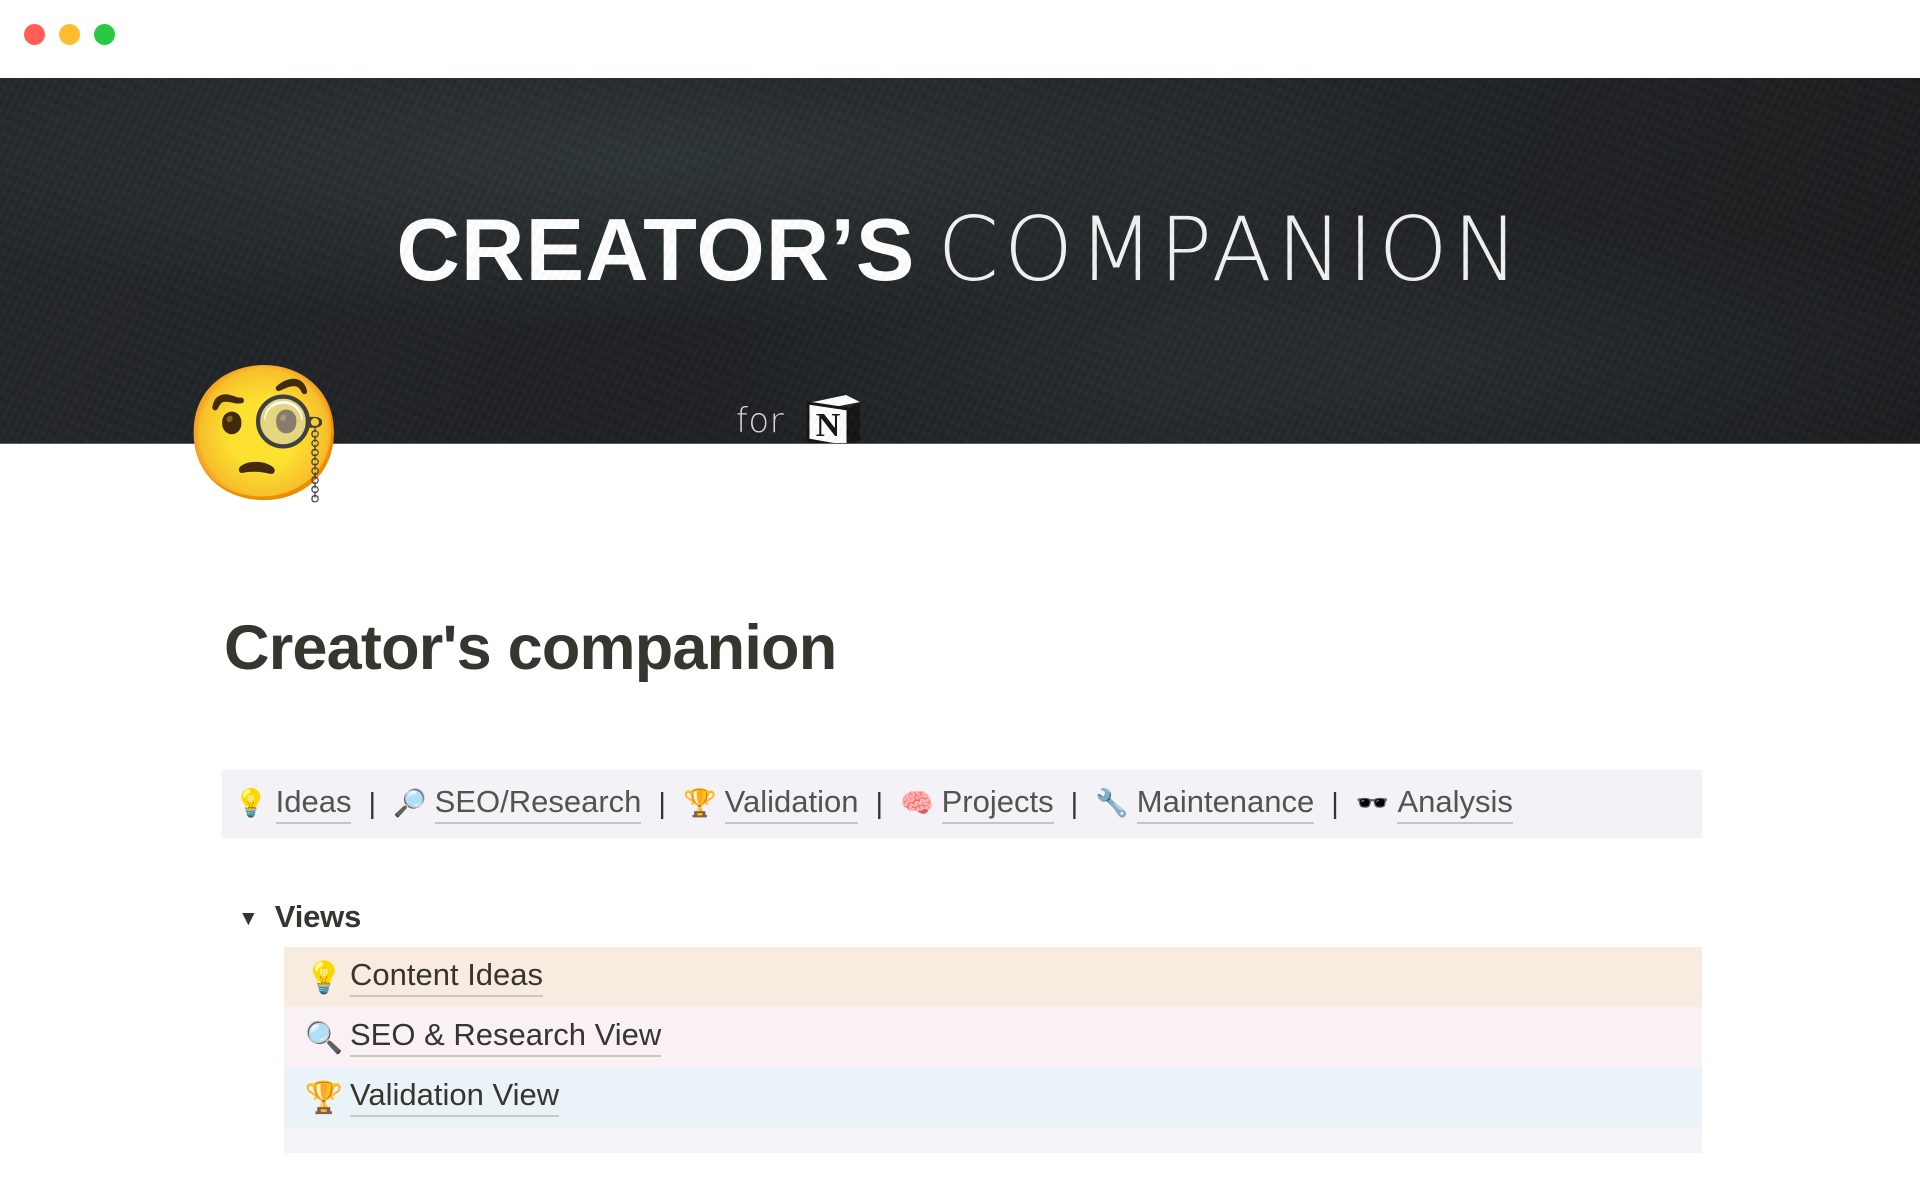 This screenshot has height=1200, width=1920. What do you see at coordinates (760, 421) in the screenshot?
I see `cover-for-label: for` at bounding box center [760, 421].